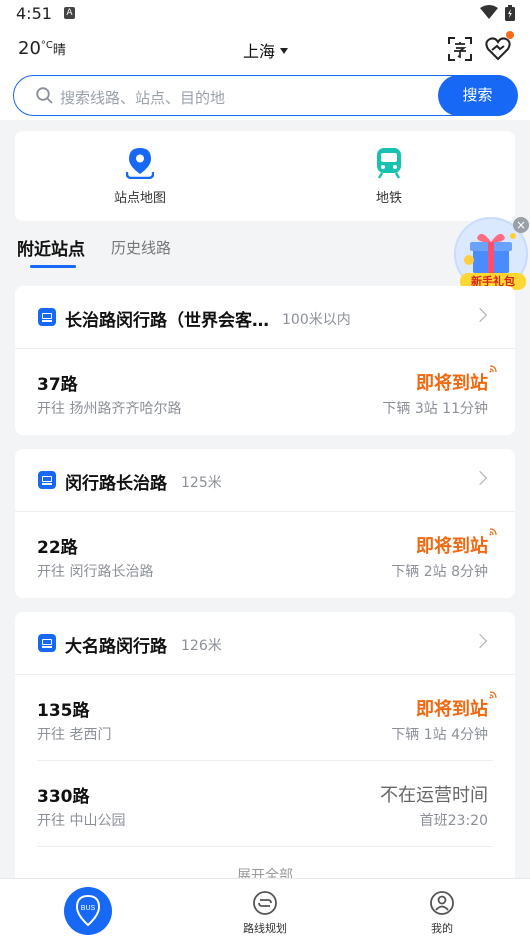 The image size is (530, 942). What do you see at coordinates (265, 718) in the screenshot?
I see `route-row: 135路 开往 老西门 即将到站 下辆 1站 4分钟` at bounding box center [265, 718].